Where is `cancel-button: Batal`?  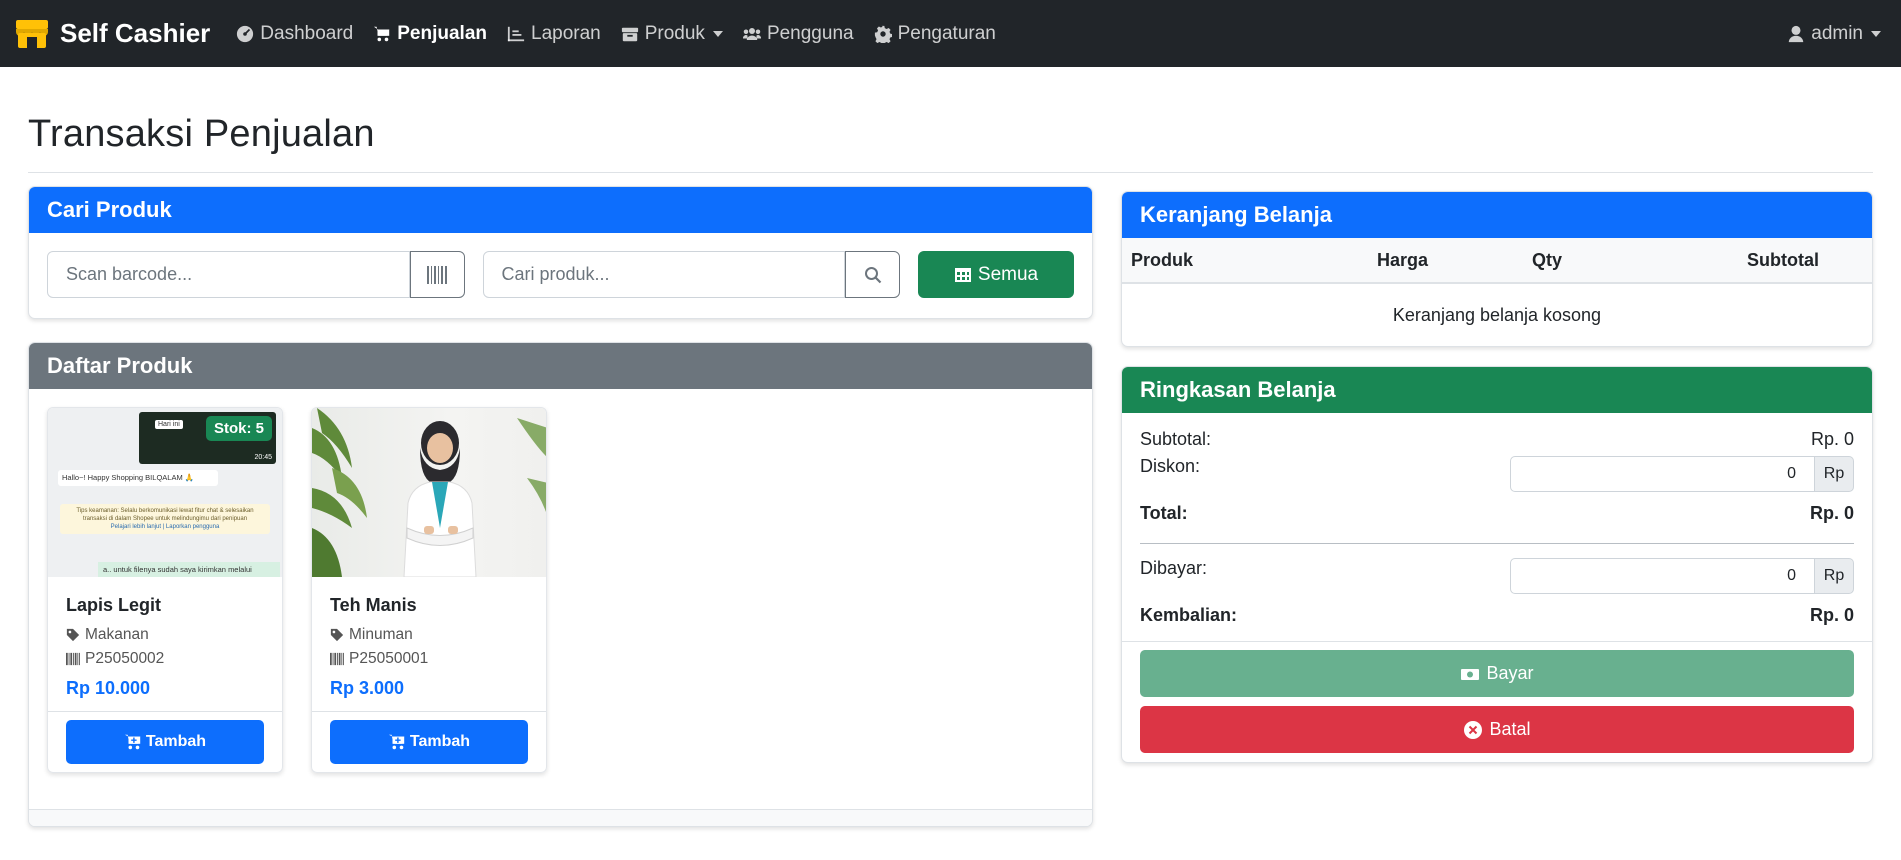 cancel-button: Batal is located at coordinates (1497, 729).